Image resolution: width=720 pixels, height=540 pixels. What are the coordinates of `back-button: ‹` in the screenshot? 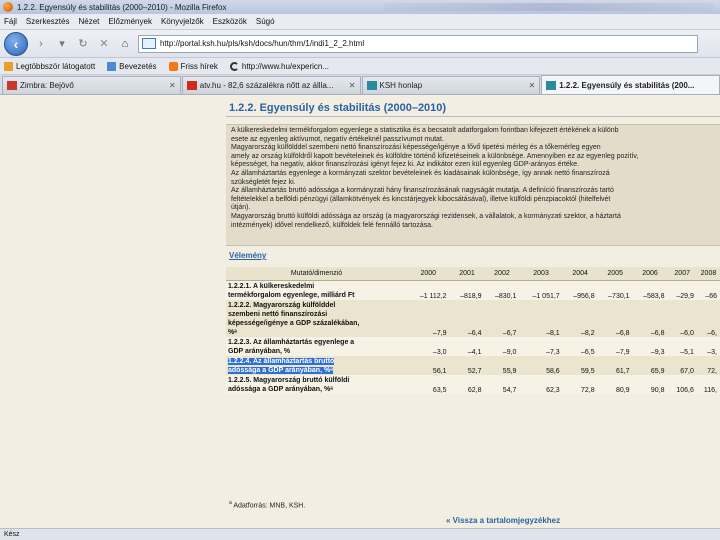 It's located at (16, 43).